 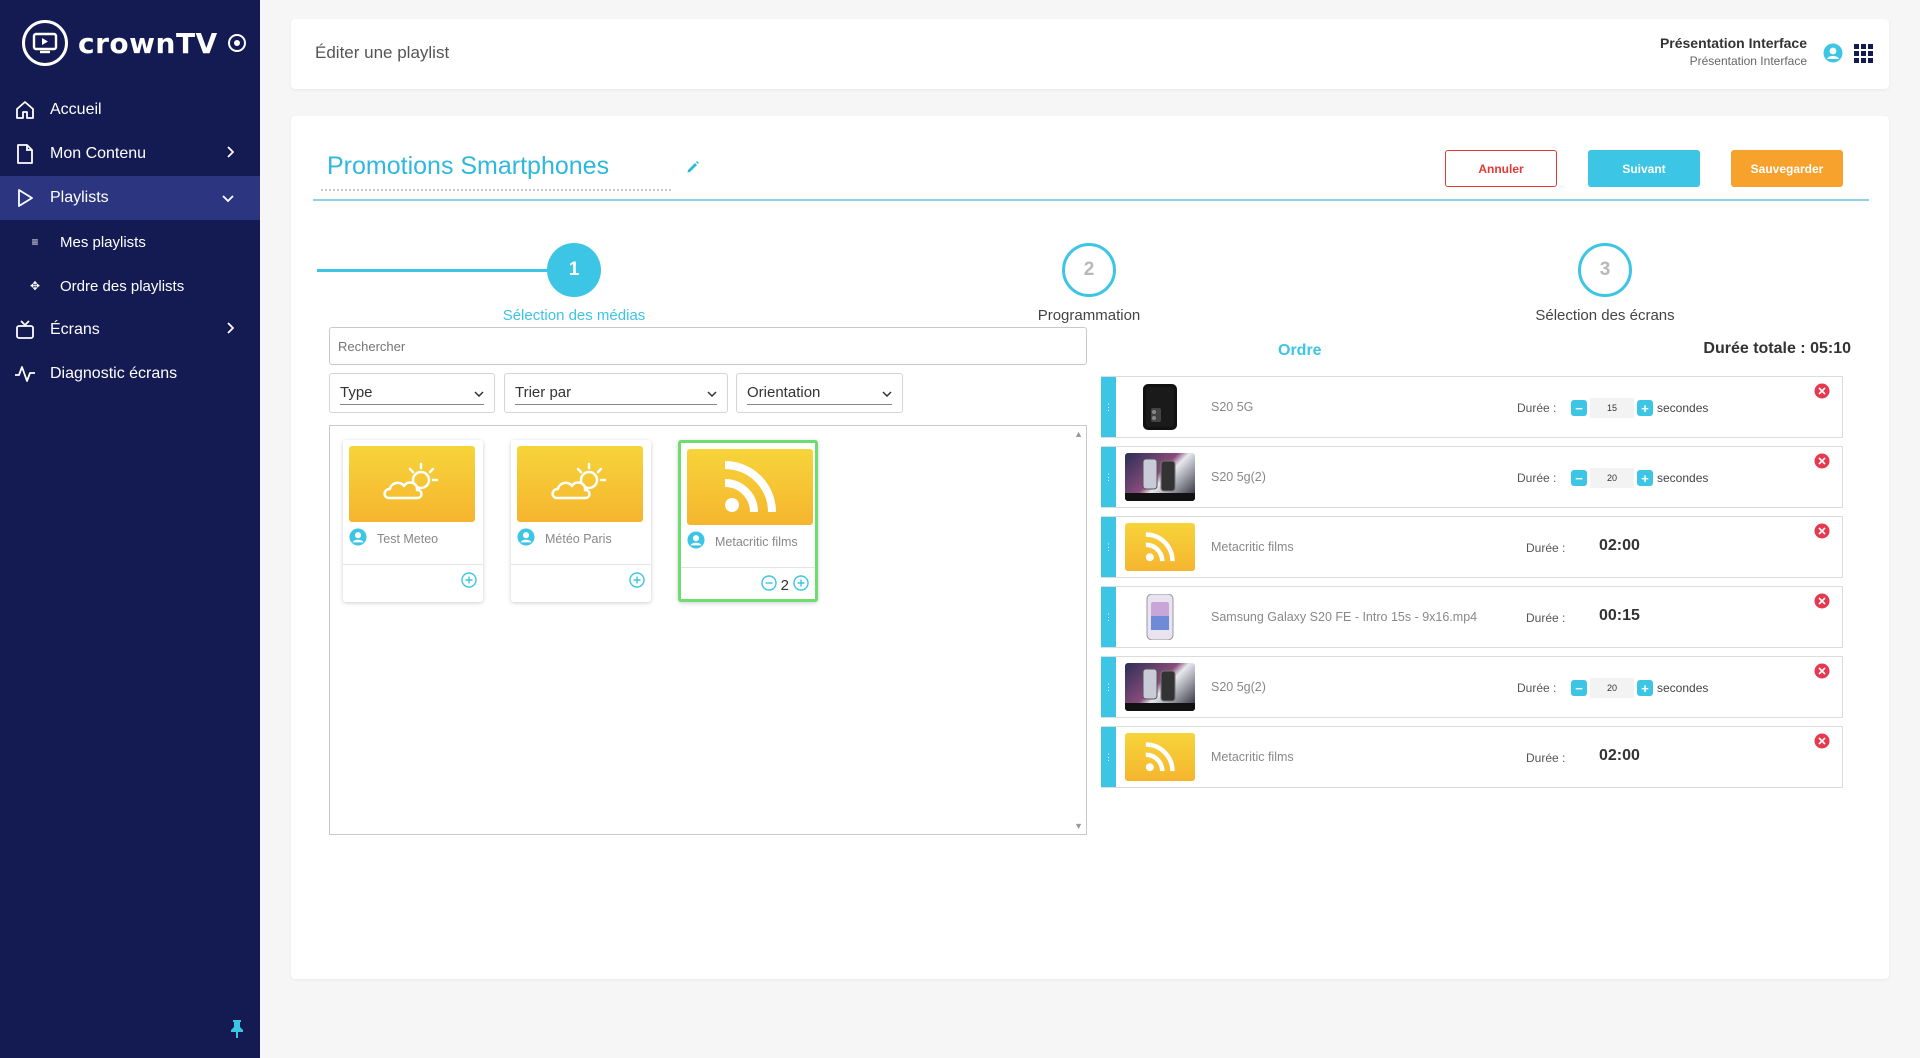 What do you see at coordinates (1833, 55) in the screenshot?
I see `user-avatar-icon` at bounding box center [1833, 55].